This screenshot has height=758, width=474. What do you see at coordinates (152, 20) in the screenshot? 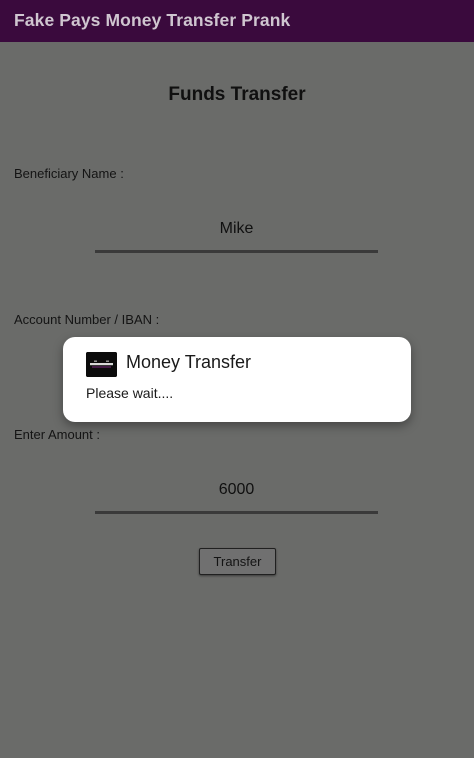
I see `app-bar-title: Fake Pays Money Transfer Prank` at bounding box center [152, 20].